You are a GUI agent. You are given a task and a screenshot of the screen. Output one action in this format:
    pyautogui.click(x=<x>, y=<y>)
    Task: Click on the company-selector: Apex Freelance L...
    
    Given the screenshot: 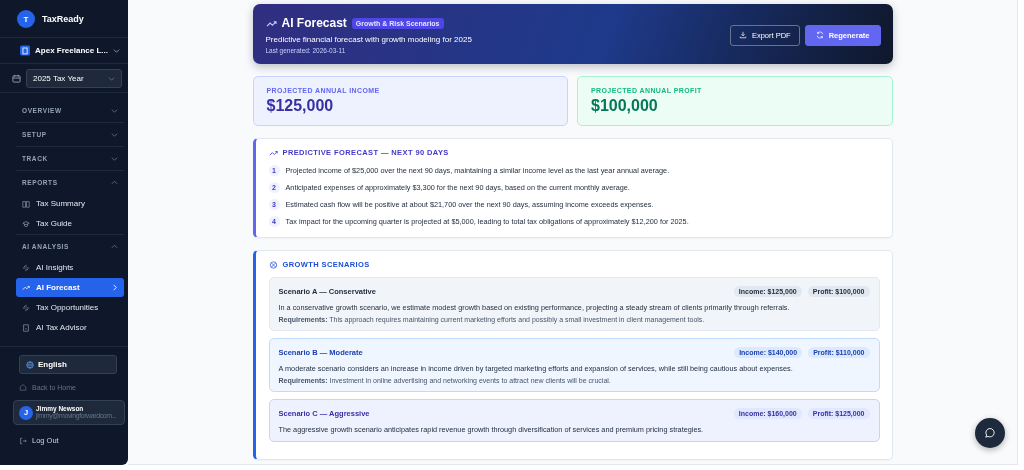 What is the action you would take?
    pyautogui.click(x=64, y=51)
    